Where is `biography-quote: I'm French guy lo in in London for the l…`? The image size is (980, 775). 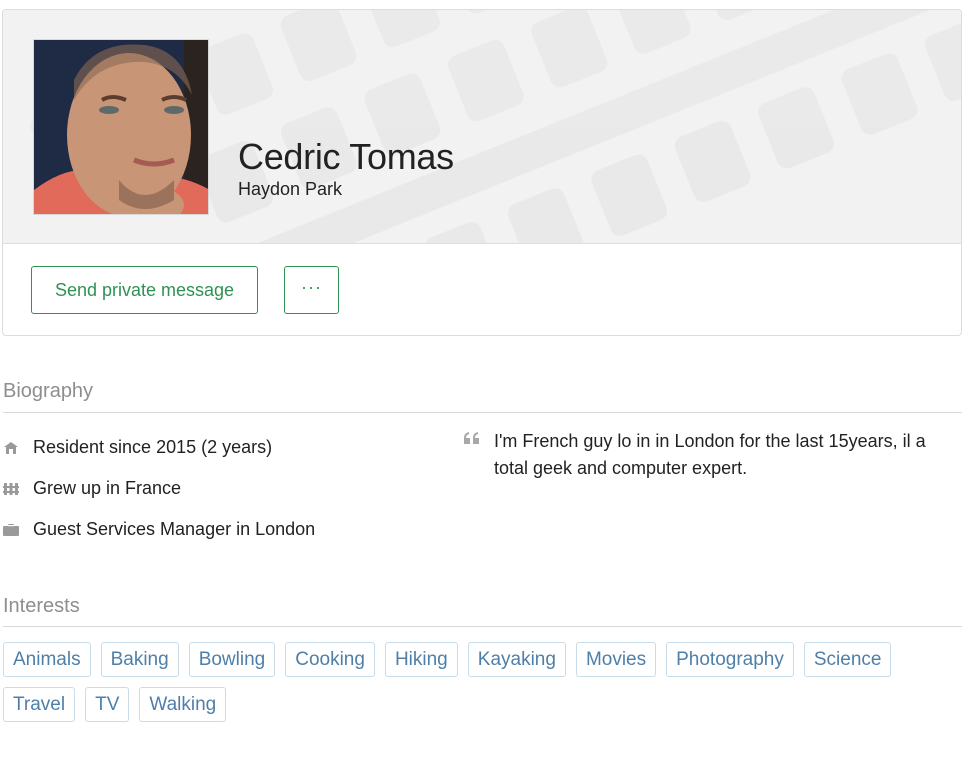 biography-quote: I'm French guy lo in in London for the l… is located at coordinates (713, 455).